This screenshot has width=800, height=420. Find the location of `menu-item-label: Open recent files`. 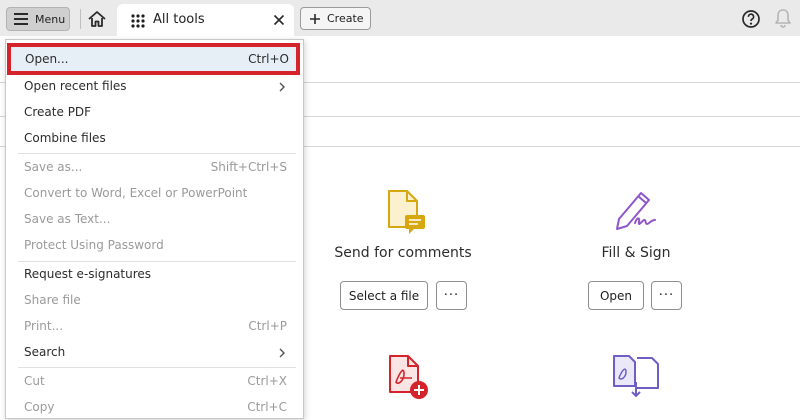

menu-item-label: Open recent files is located at coordinates (75, 86).